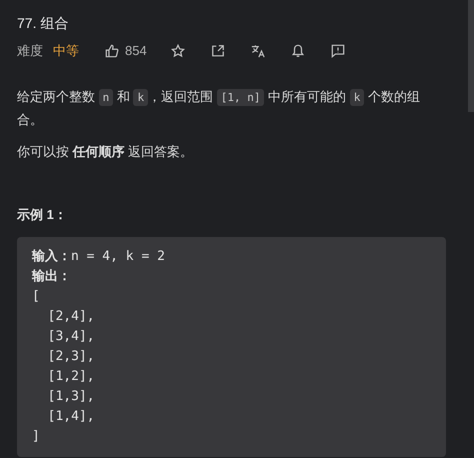 This screenshot has height=458, width=474. I want to click on translate-icon, so click(257, 51).